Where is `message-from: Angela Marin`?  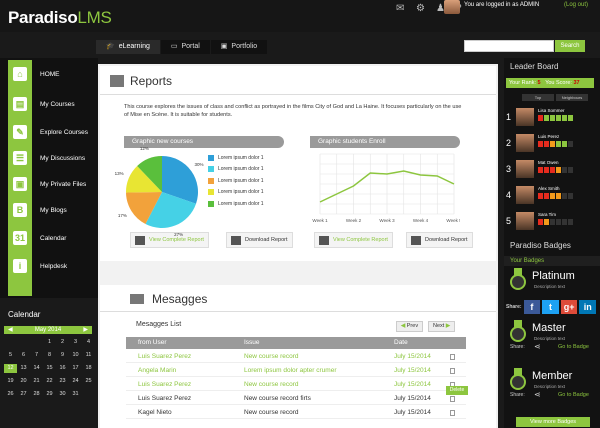
message-from: Angela Marin is located at coordinates (157, 370).